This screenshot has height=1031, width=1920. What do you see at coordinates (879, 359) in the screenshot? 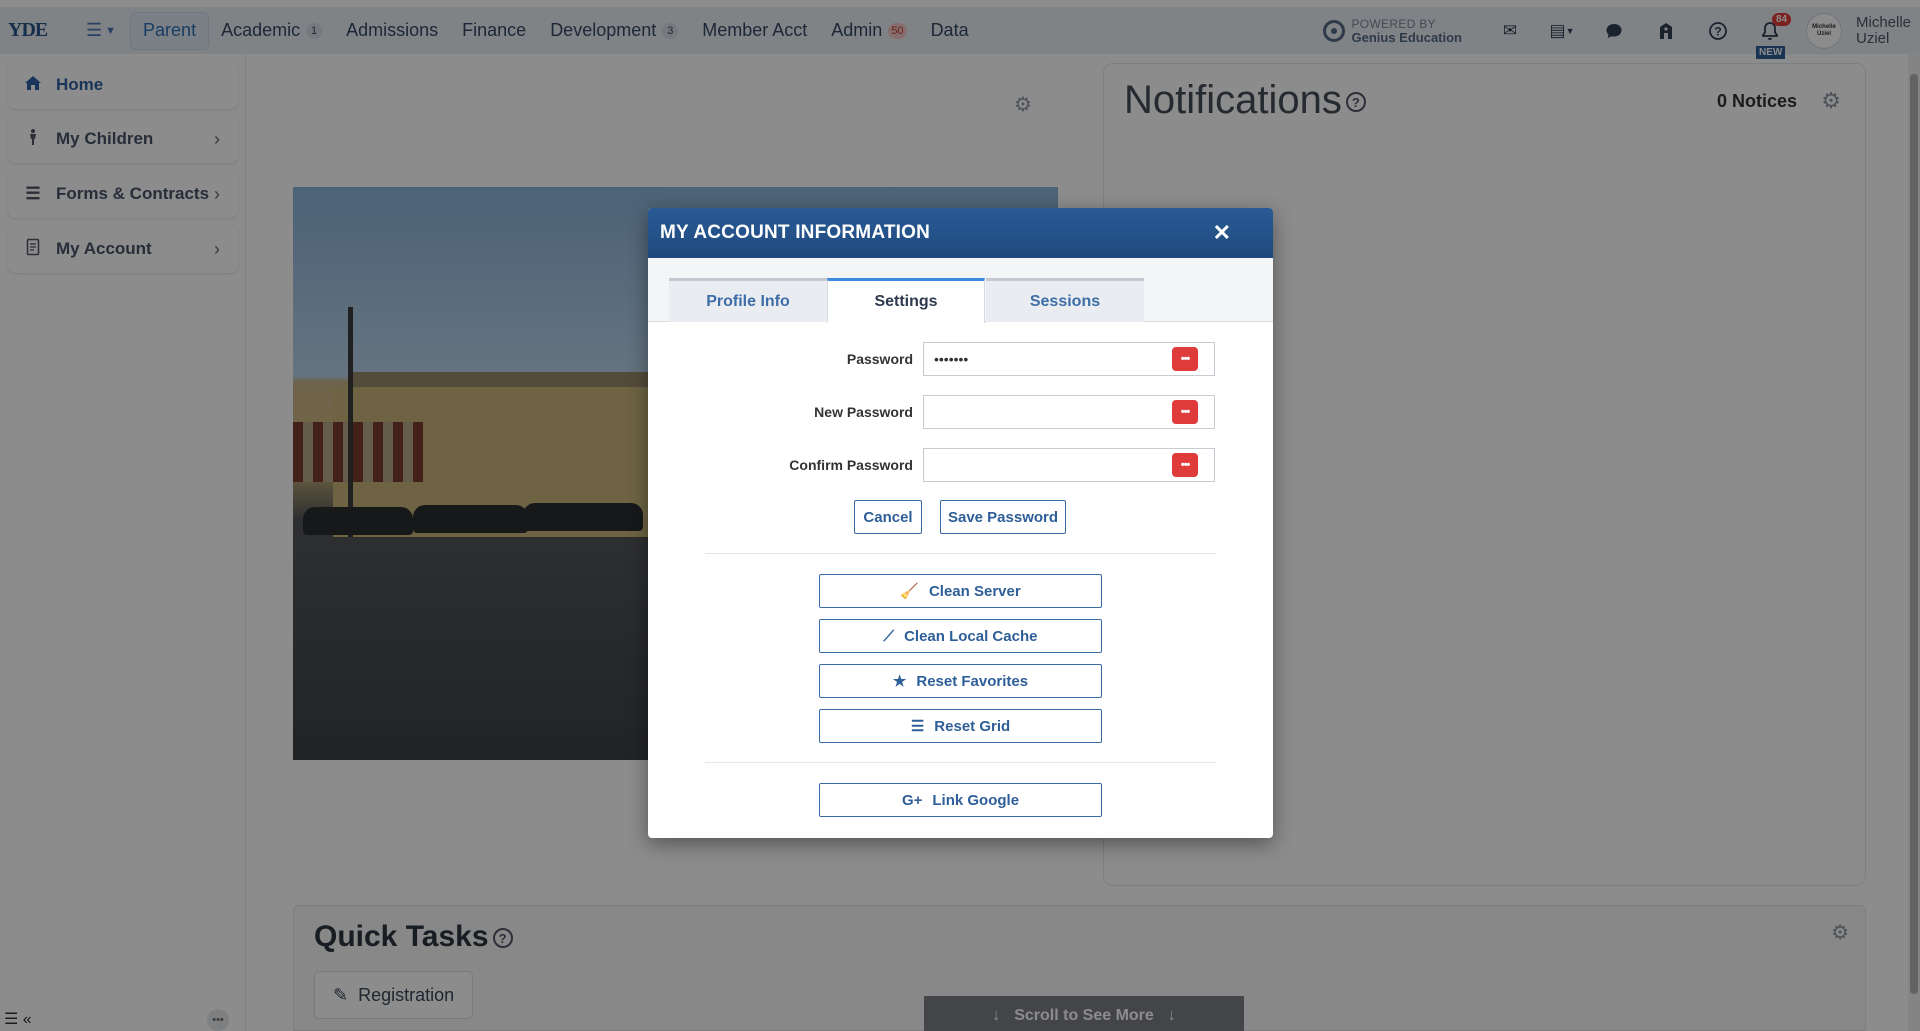
I see `password-label: Password` at bounding box center [879, 359].